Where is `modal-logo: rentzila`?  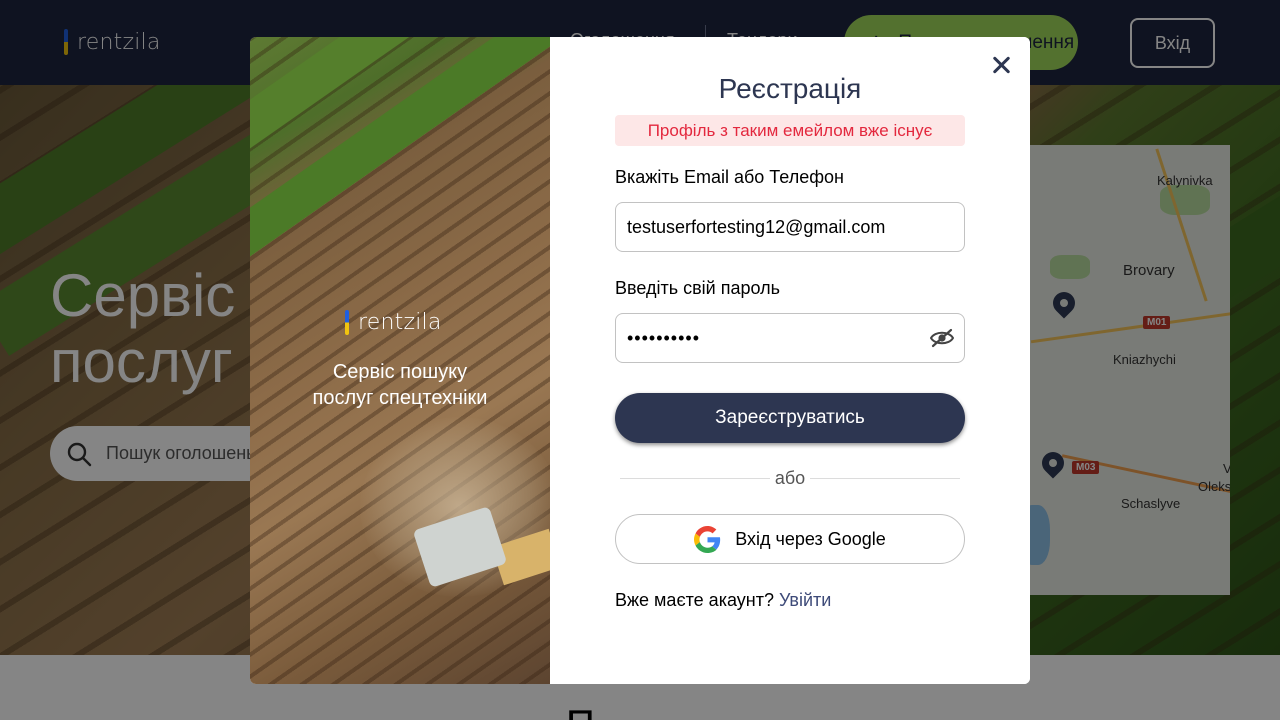 modal-logo: rentzila is located at coordinates (393, 322).